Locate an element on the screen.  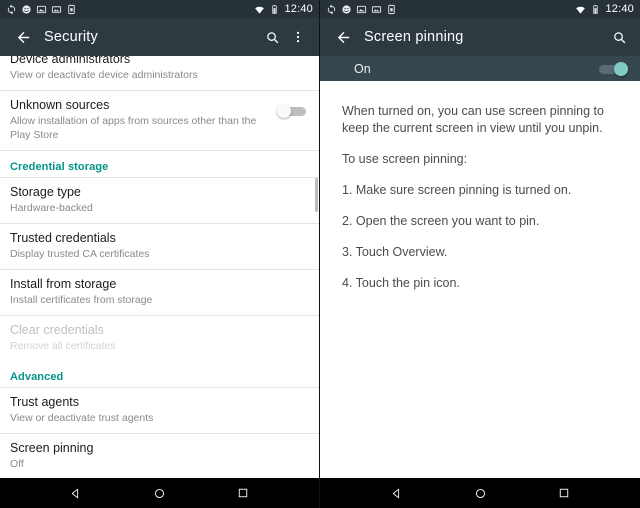
overflow-menu-icon is located at coordinates (298, 37).